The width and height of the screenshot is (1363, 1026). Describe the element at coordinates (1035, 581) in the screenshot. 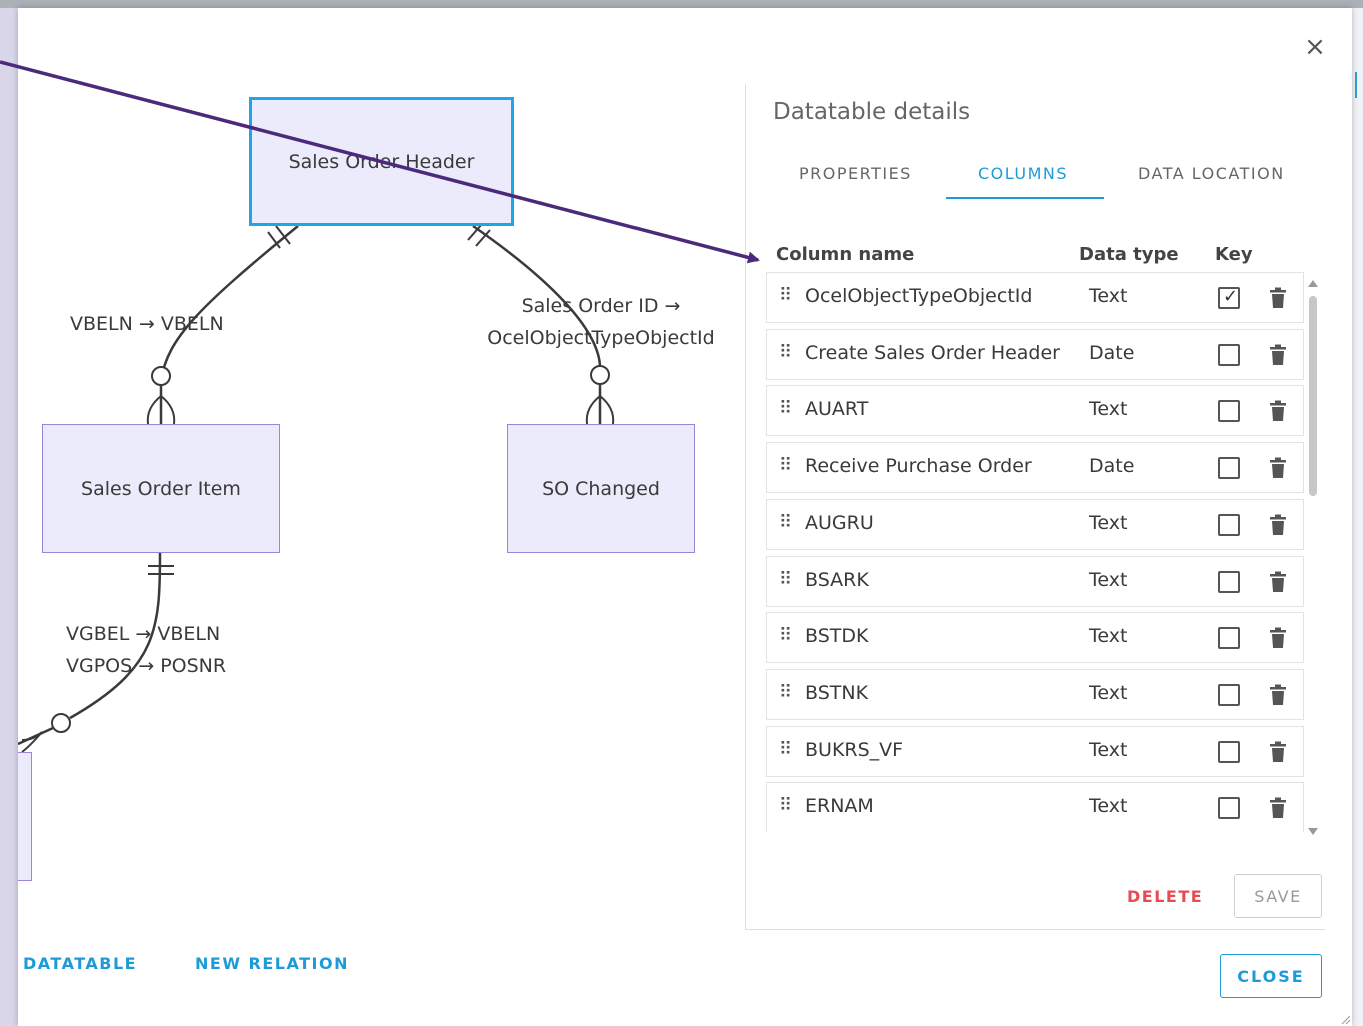

I see `column-row: ⠿ BSARK Text` at that location.